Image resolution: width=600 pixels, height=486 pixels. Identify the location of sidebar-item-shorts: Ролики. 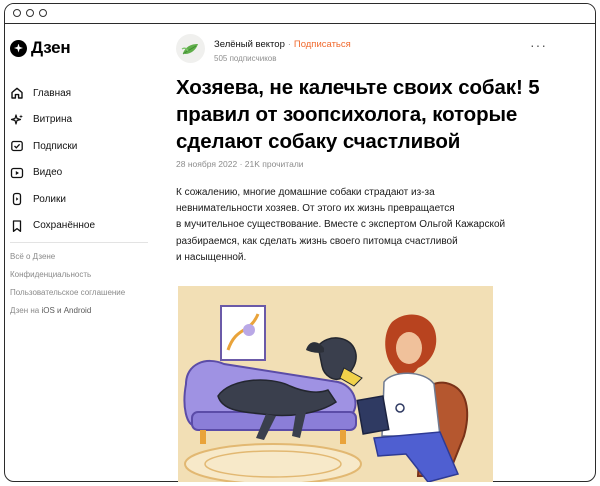
(85, 199).